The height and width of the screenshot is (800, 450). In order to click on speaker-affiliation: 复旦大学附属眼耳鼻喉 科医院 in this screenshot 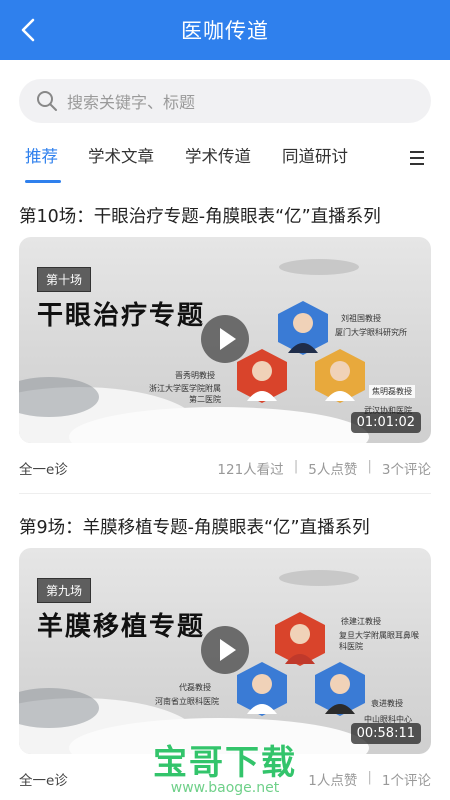, I will do `click(379, 641)`.